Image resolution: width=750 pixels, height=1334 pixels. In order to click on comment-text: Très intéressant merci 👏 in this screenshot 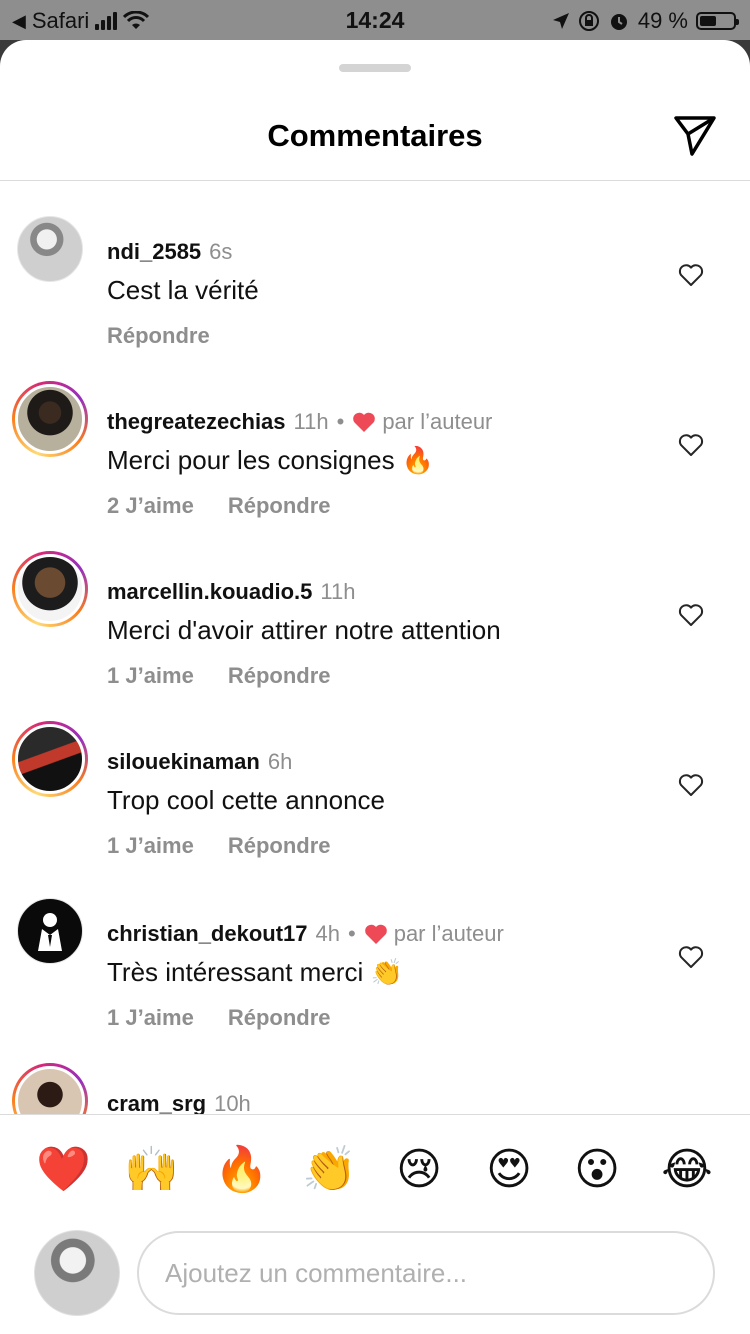, I will do `click(255, 972)`.